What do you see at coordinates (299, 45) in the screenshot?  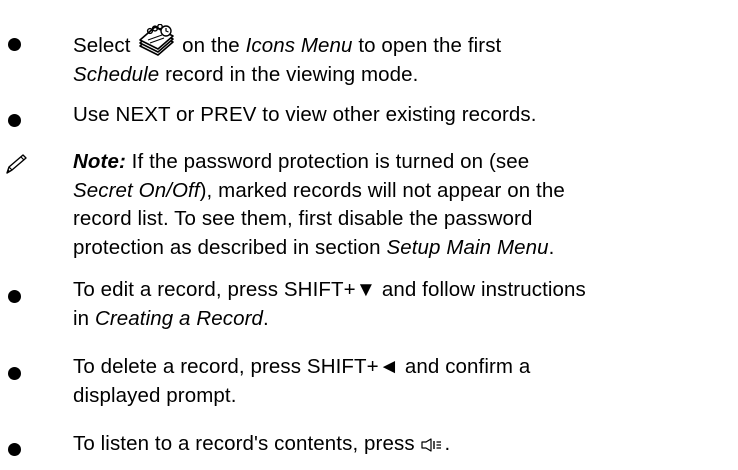 I see `icons-menu-ref: Icons Menu` at bounding box center [299, 45].